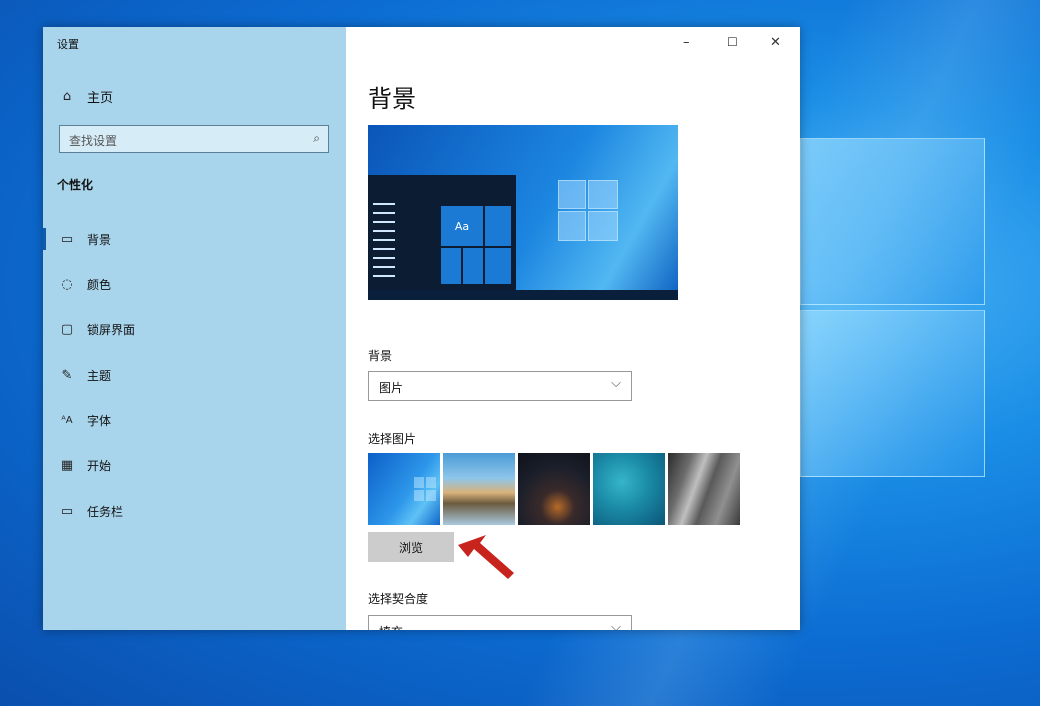  What do you see at coordinates (316, 138) in the screenshot?
I see `search-icon: ⌕` at bounding box center [316, 138].